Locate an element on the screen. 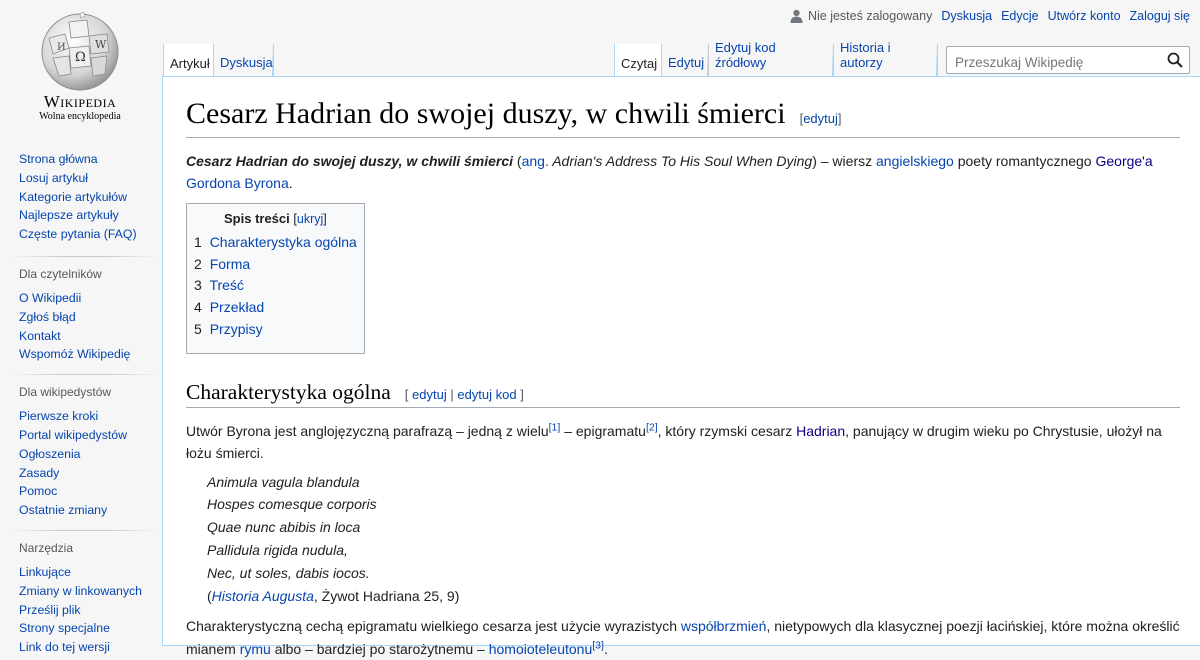 The width and height of the screenshot is (1200, 660). wikipedia-logo: Ω W И Wikipedia Wolna encyklopedia is located at coordinates (80, 70).